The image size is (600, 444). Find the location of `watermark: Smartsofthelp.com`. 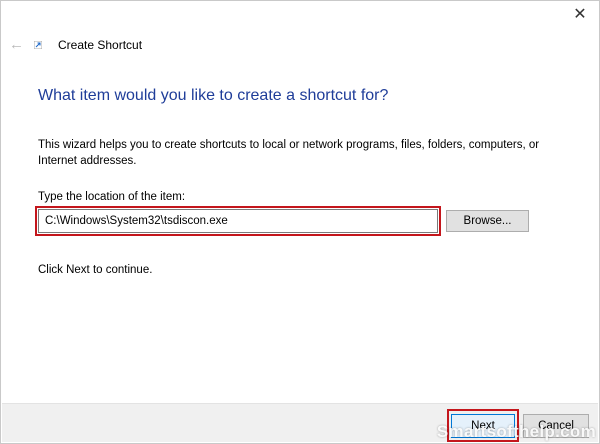

watermark: Smartsofthelp.com is located at coordinates (516, 431).